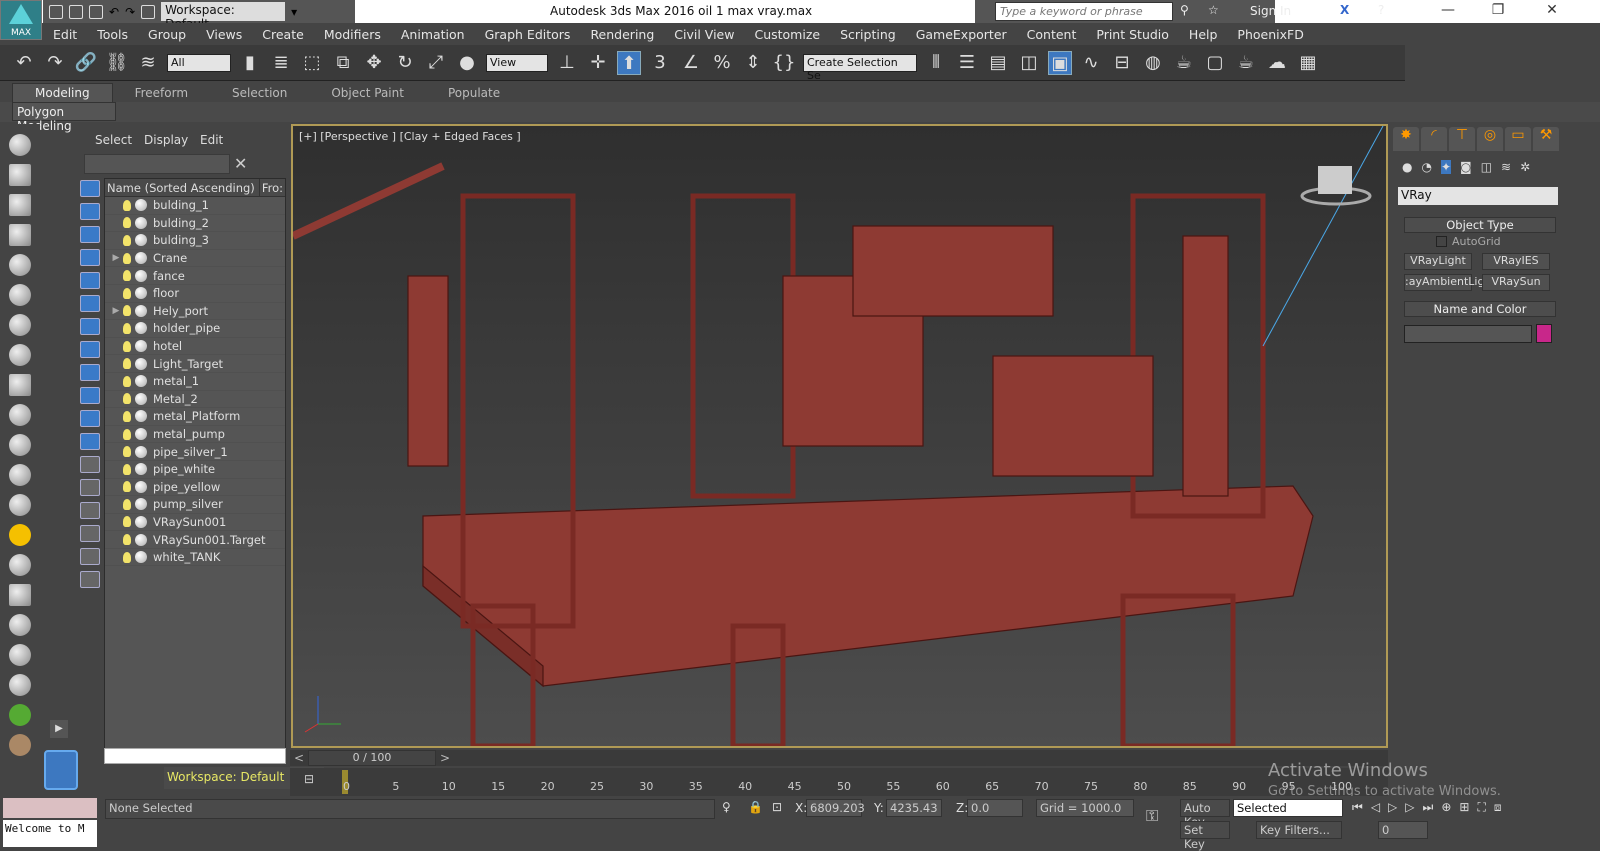 The height and width of the screenshot is (851, 1600). Describe the element at coordinates (117, 63) in the screenshot. I see `unlink-icon: ⛓` at that location.